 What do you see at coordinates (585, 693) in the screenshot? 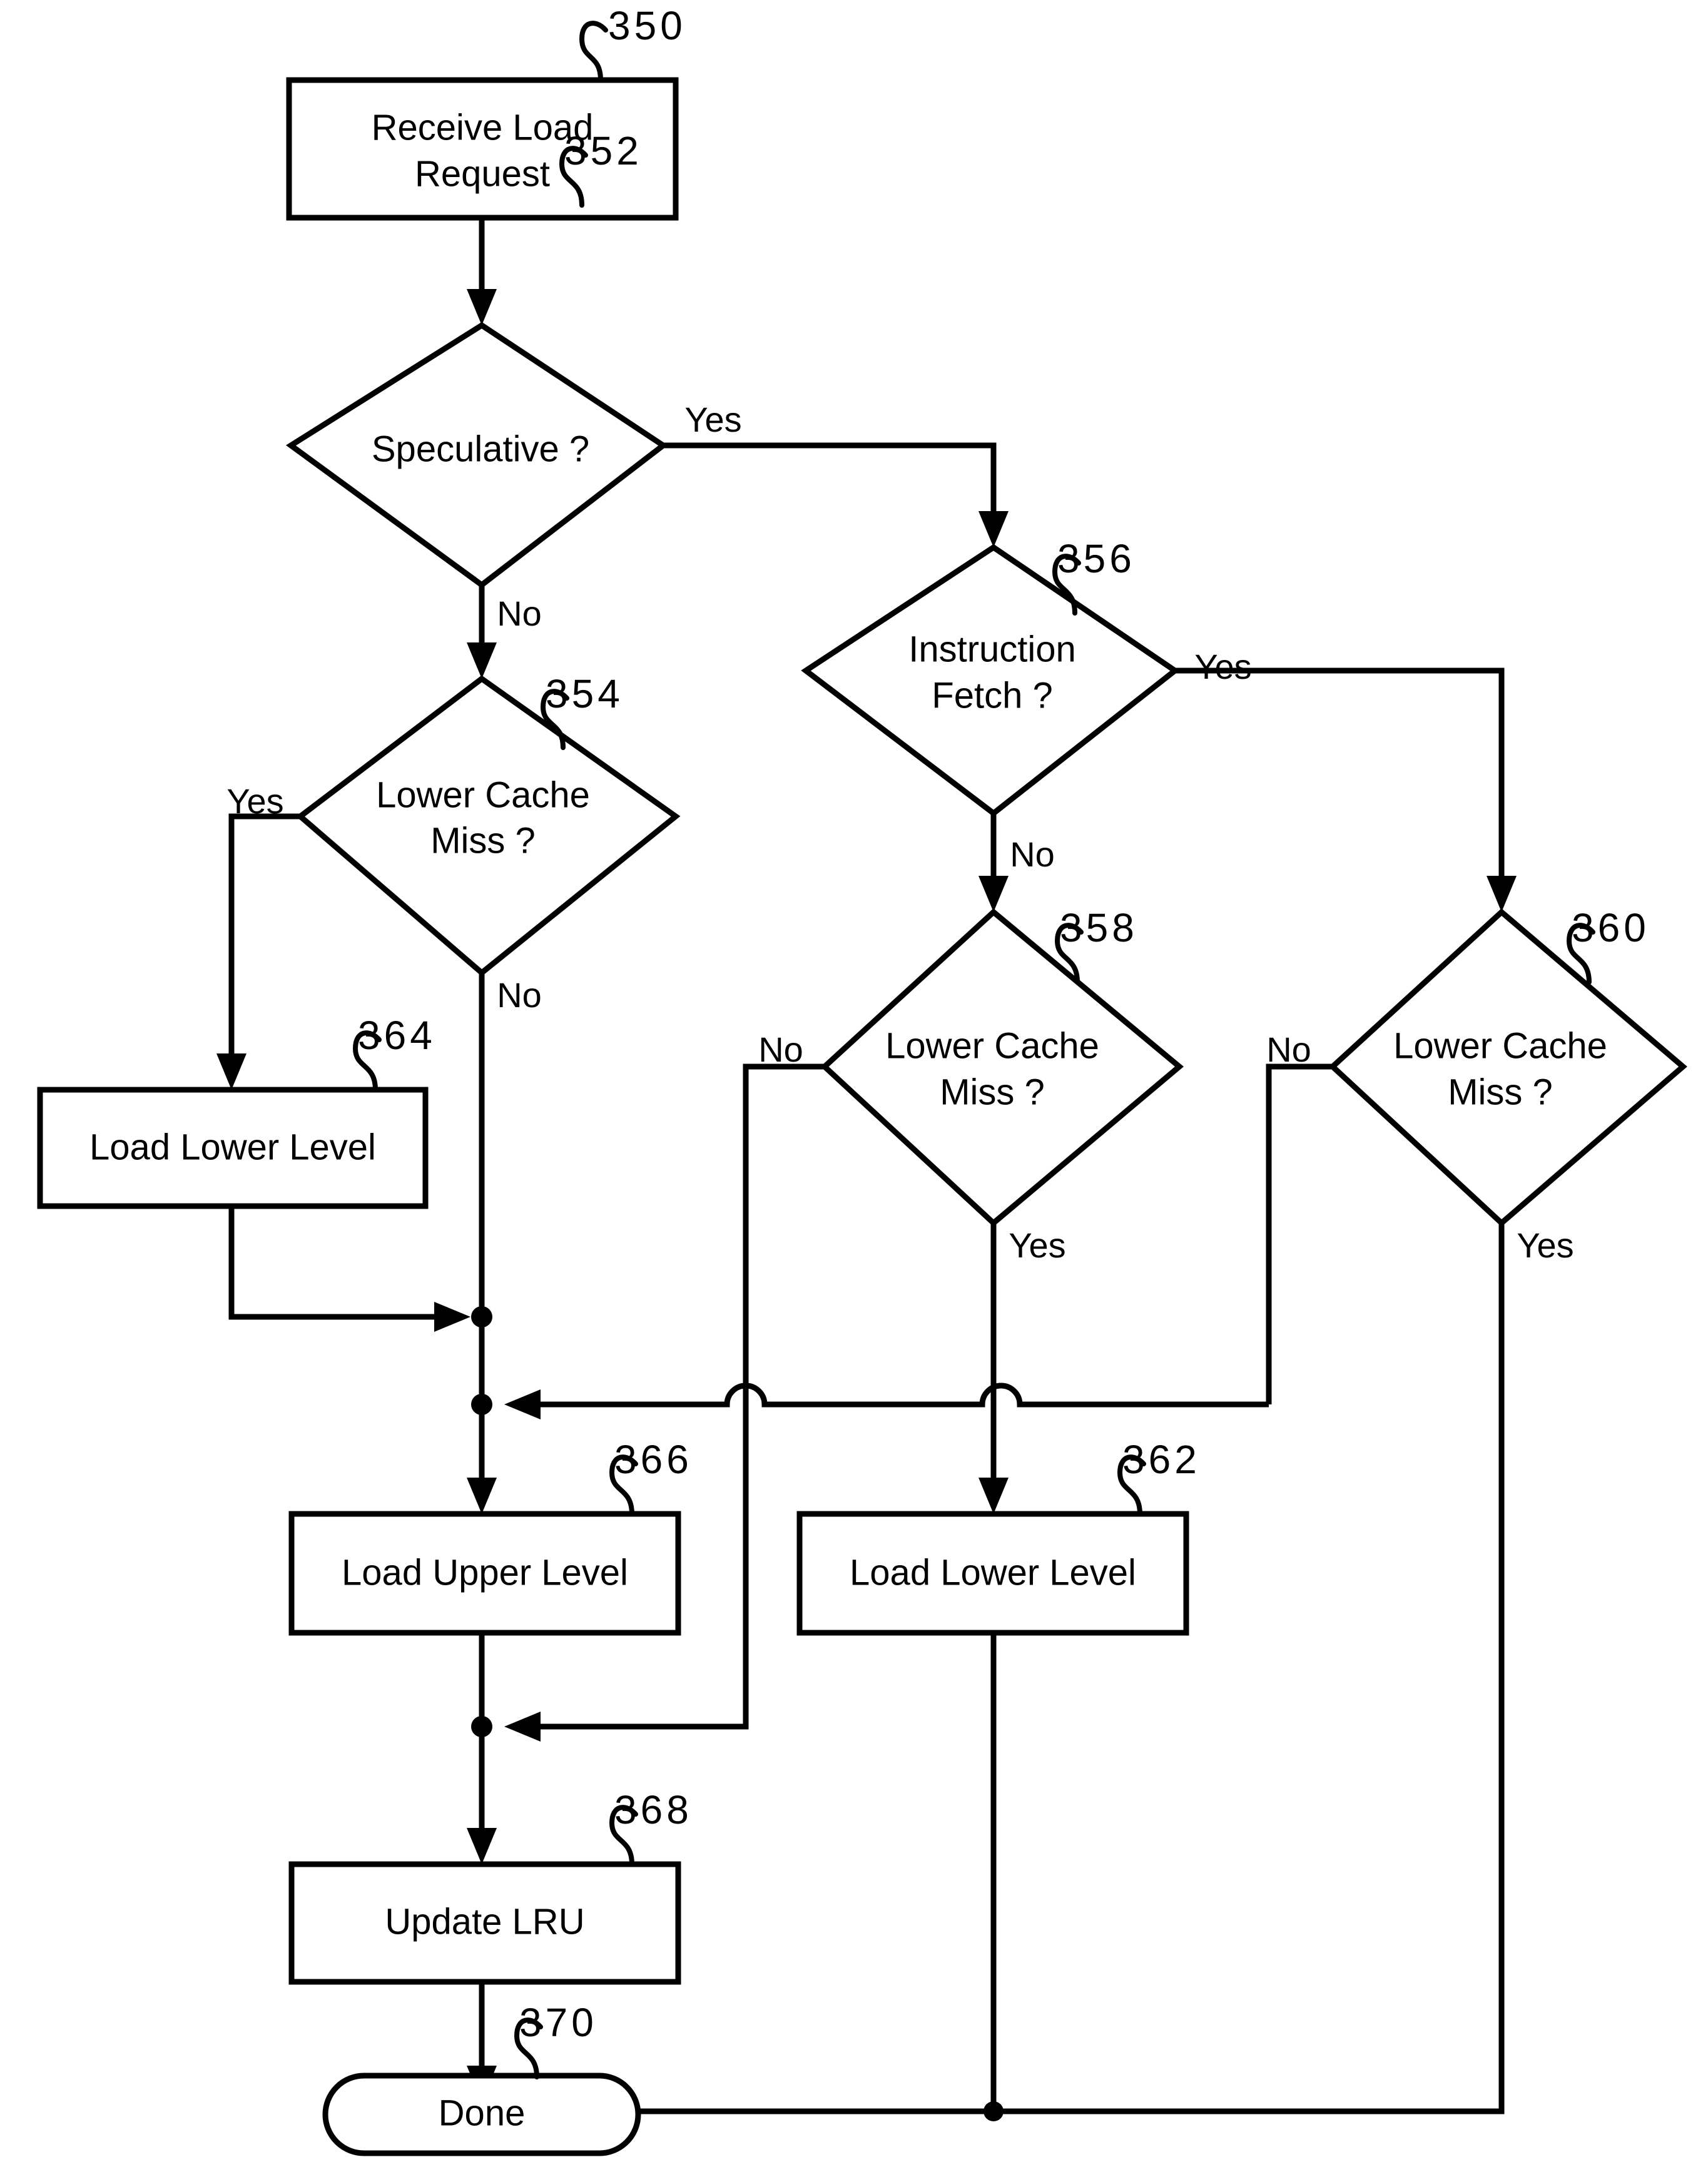
I see `ref-354: 354` at bounding box center [585, 693].